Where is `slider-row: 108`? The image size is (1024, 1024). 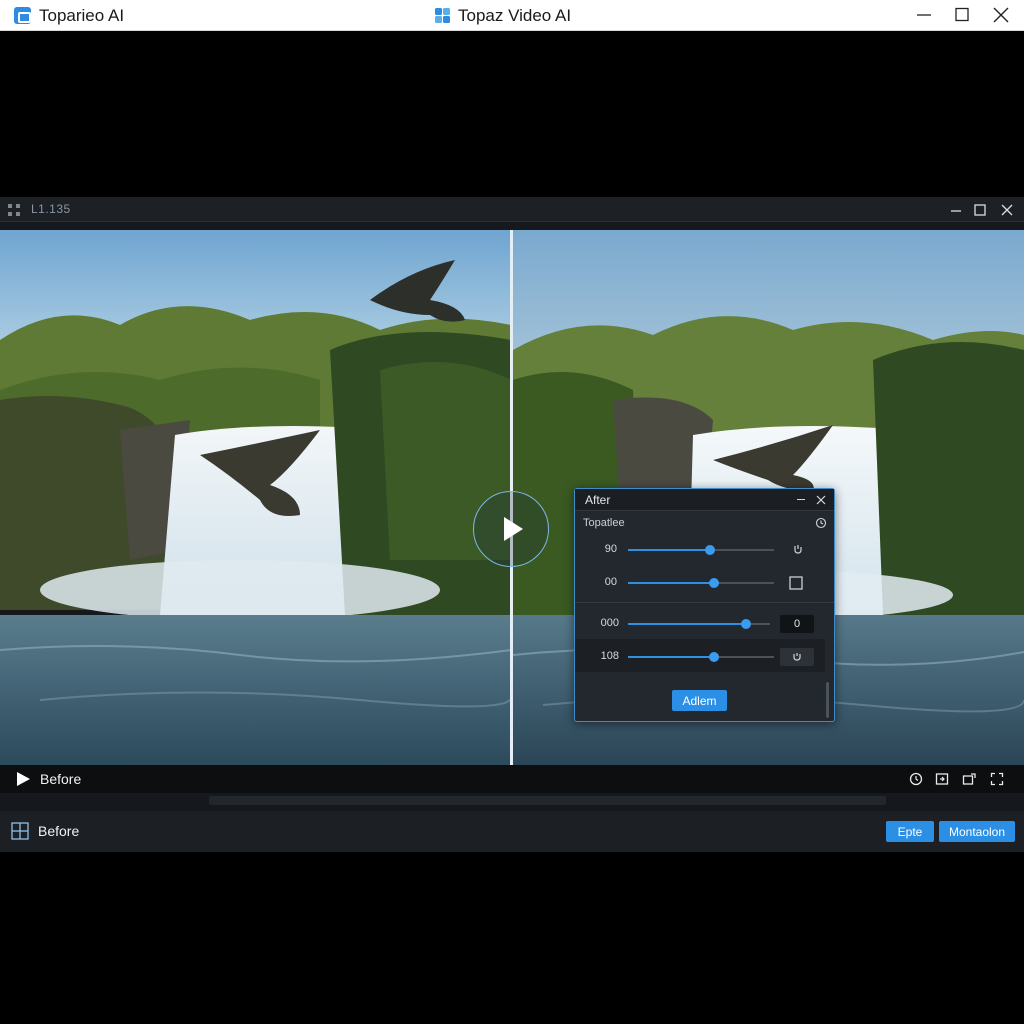
slider-row: 108 is located at coordinates (704, 657).